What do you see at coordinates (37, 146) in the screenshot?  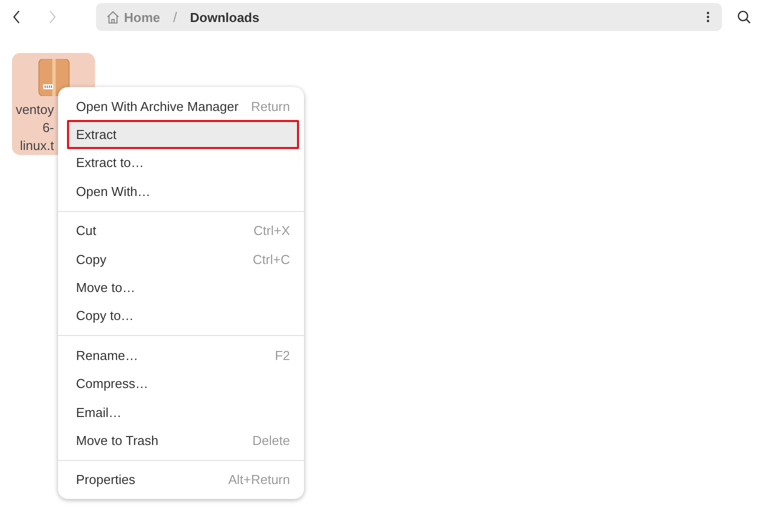 I see `file-name: linux.t` at bounding box center [37, 146].